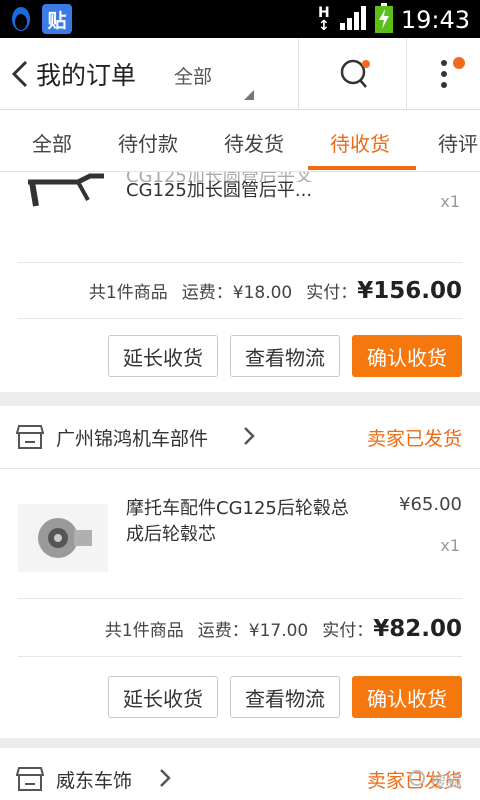 The width and height of the screenshot is (480, 800). I want to click on signal-icon, so click(353, 20).